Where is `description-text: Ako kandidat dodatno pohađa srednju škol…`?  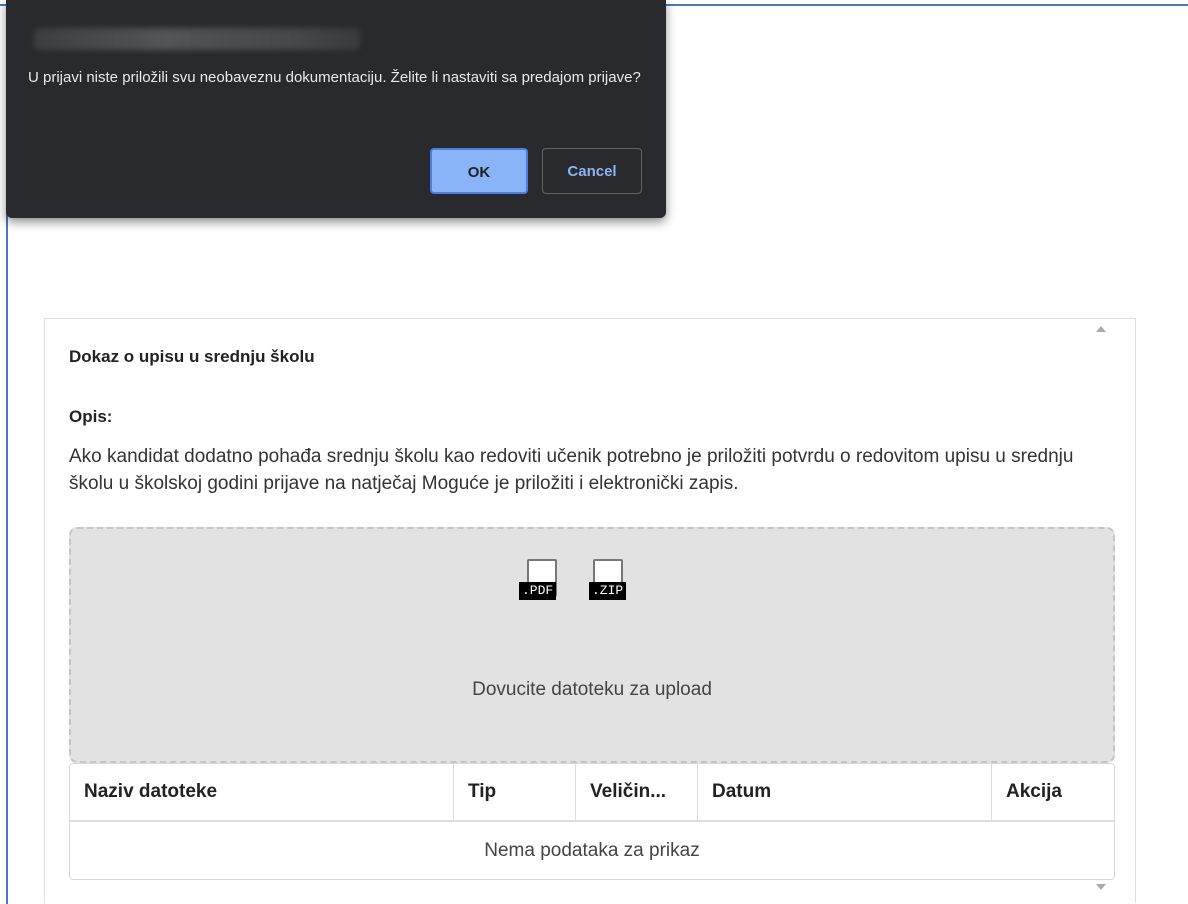
description-text: Ako kandidat dodatno pohađa srednju škol… is located at coordinates (571, 470).